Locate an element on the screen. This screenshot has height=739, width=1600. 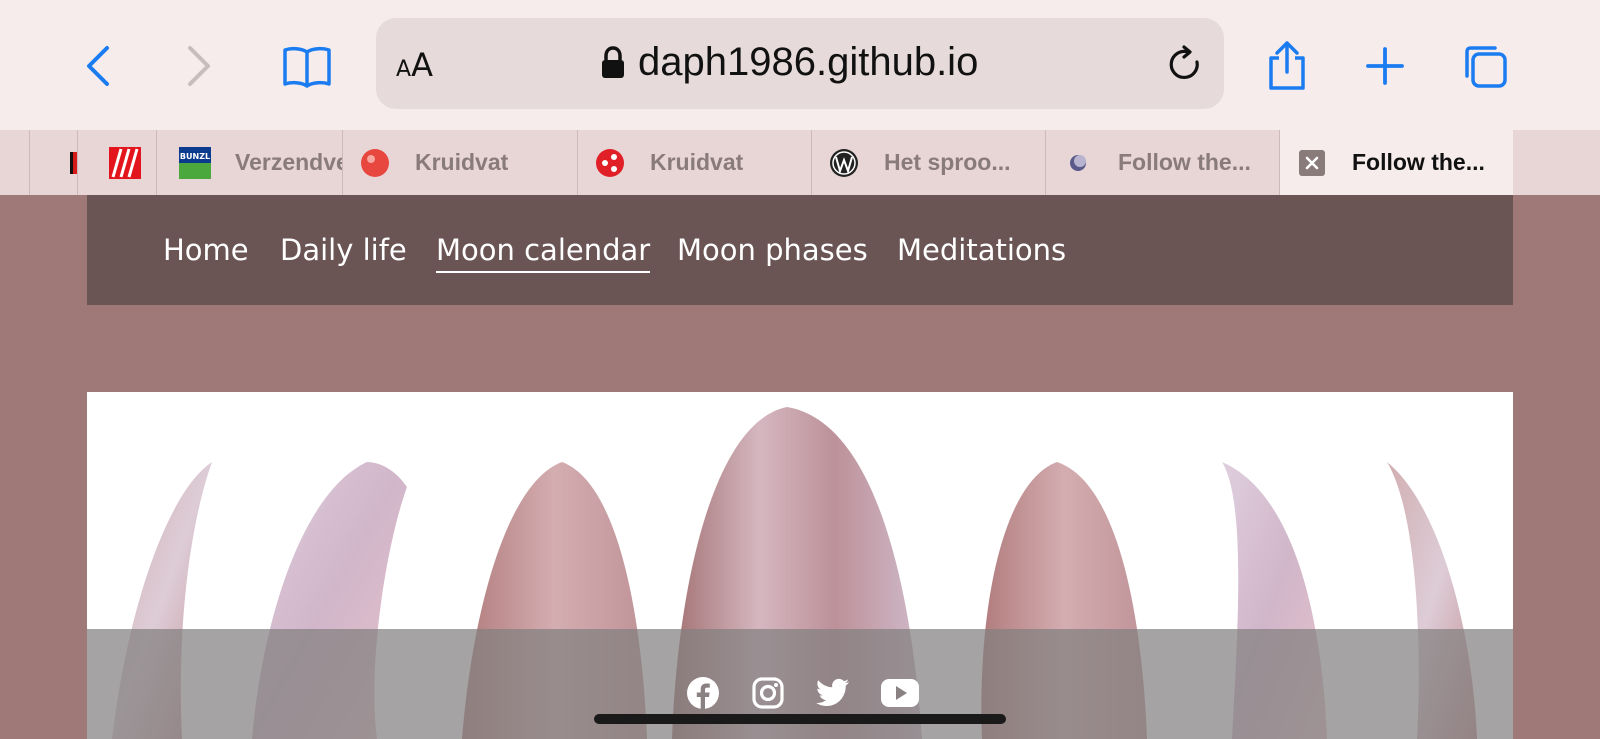
twitter-link is located at coordinates (833, 693).